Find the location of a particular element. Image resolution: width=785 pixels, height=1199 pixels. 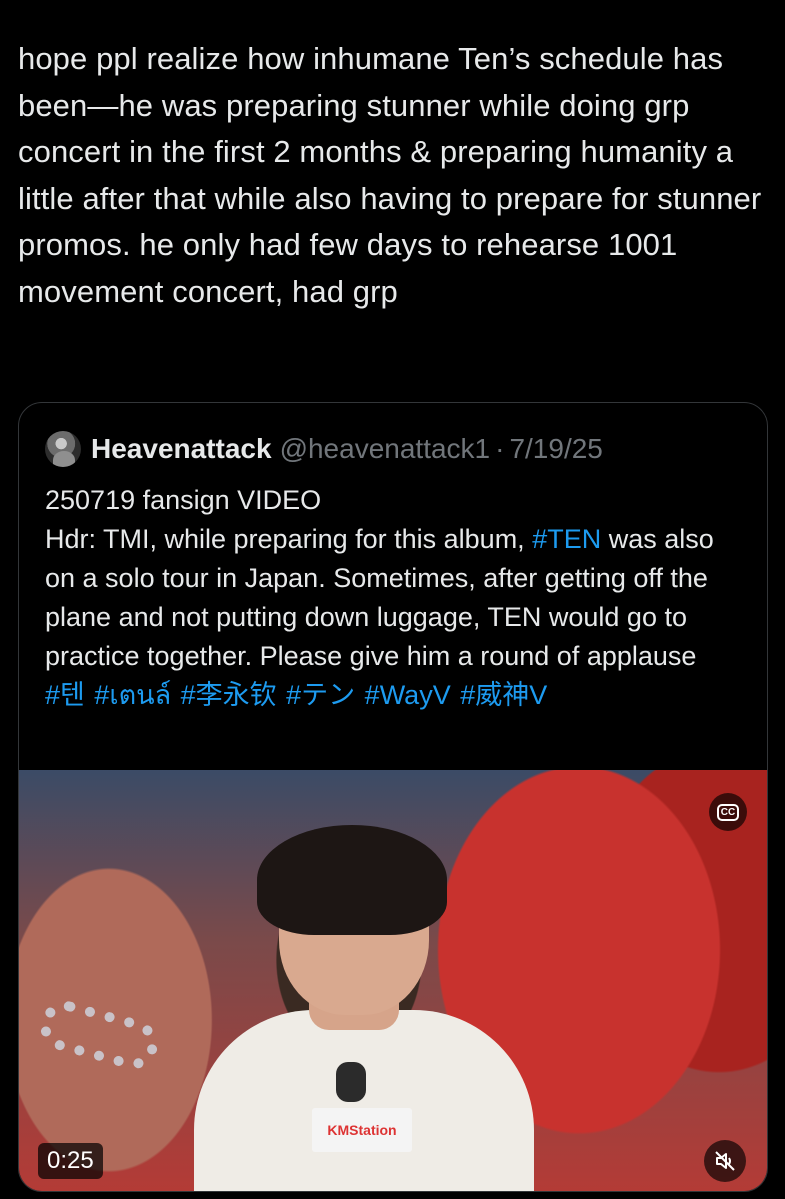

video-frame-bracelet is located at coordinates (99, 1035).